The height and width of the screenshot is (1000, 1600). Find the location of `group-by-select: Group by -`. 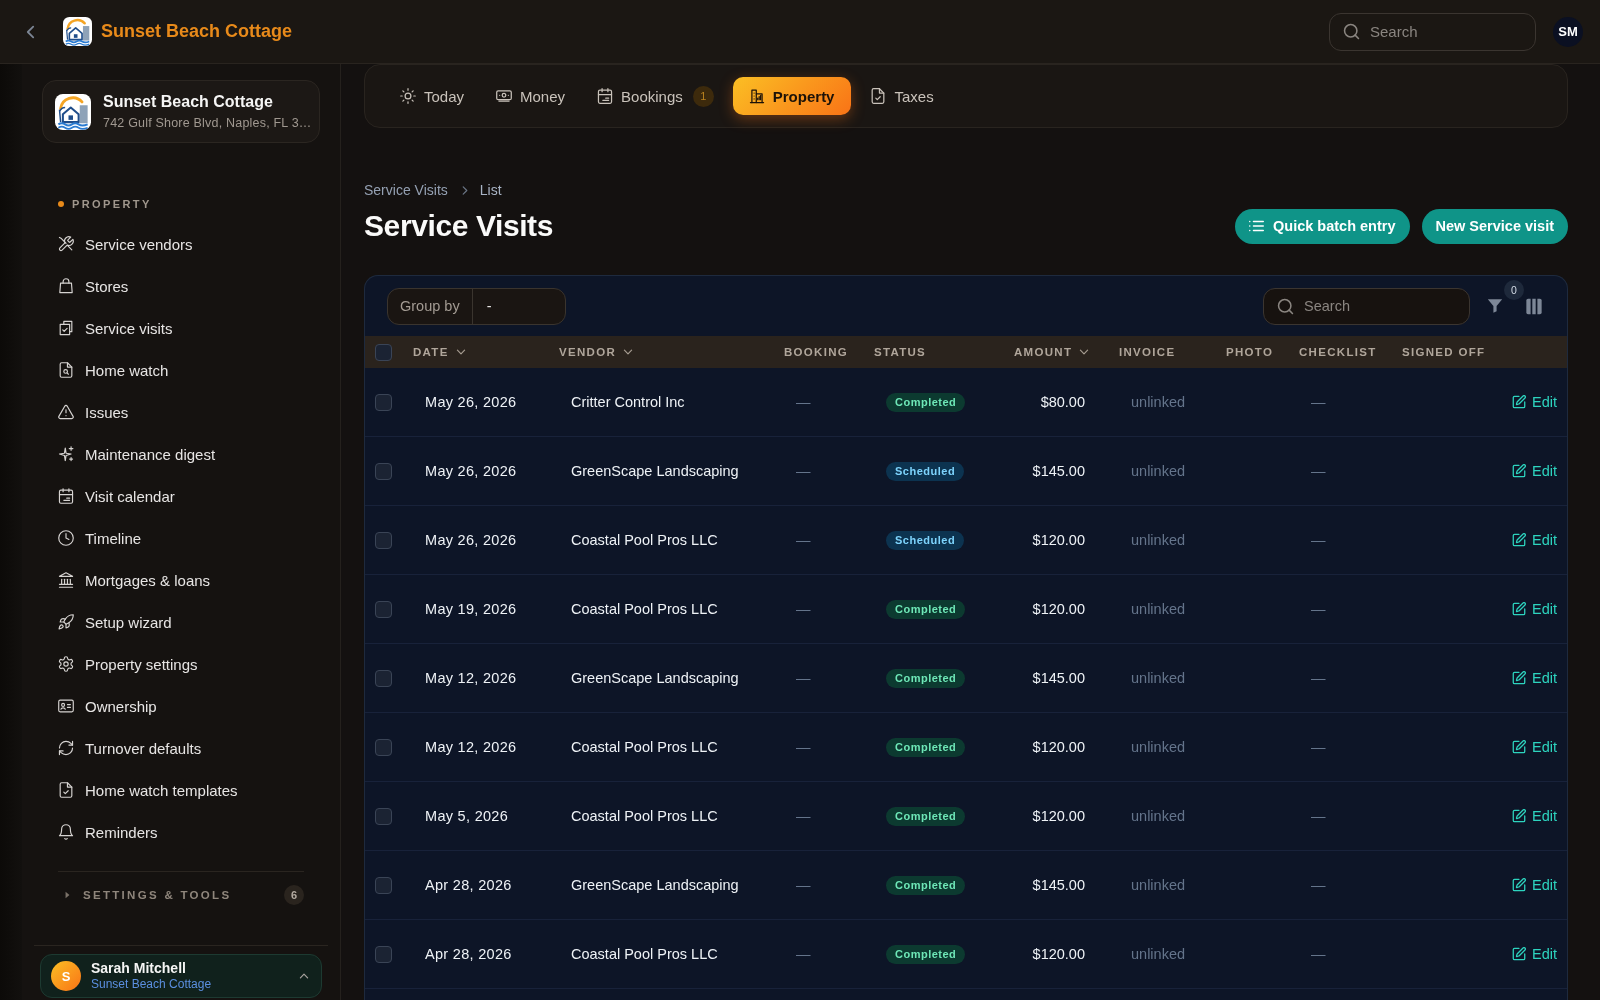

group-by-select: Group by - is located at coordinates (476, 306).